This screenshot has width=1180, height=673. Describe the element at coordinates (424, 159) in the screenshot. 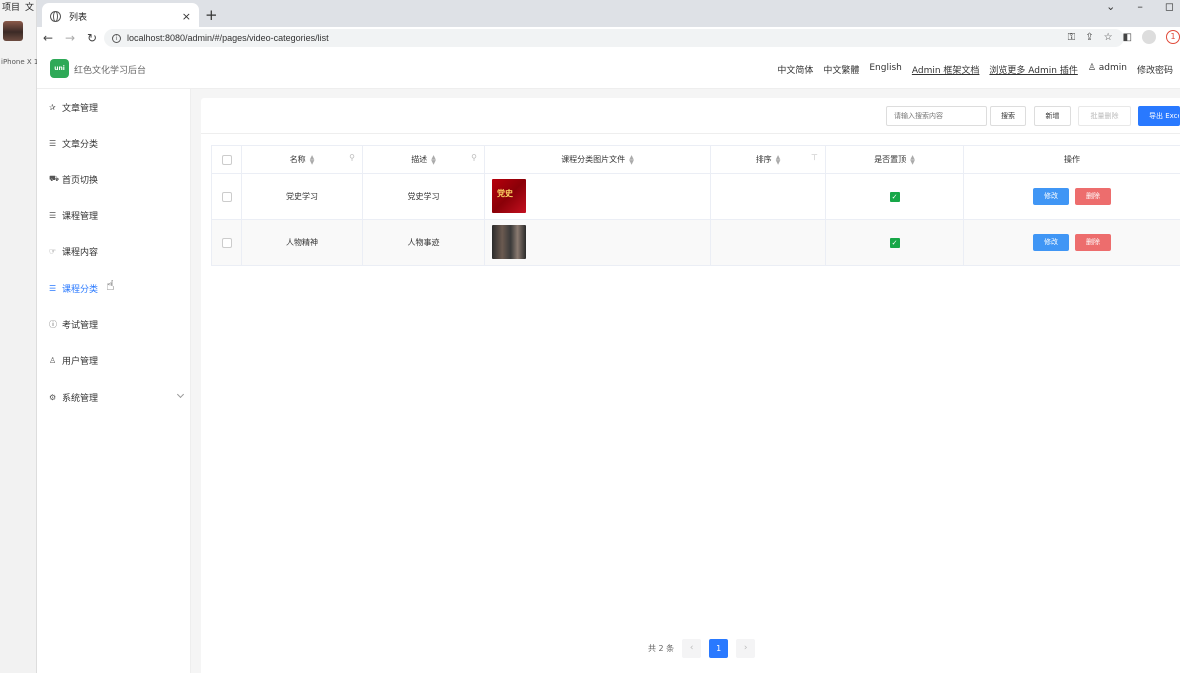

I see `column-header-desc: 描述 ▲ ▼ ⚲` at that location.